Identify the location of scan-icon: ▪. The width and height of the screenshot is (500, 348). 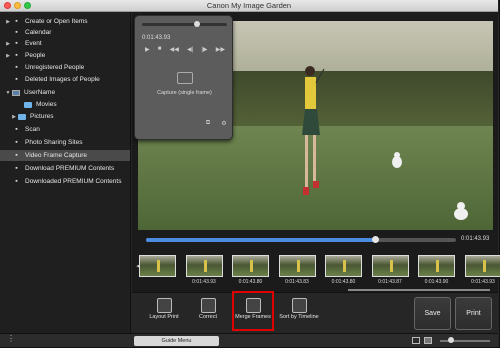
(16, 129).